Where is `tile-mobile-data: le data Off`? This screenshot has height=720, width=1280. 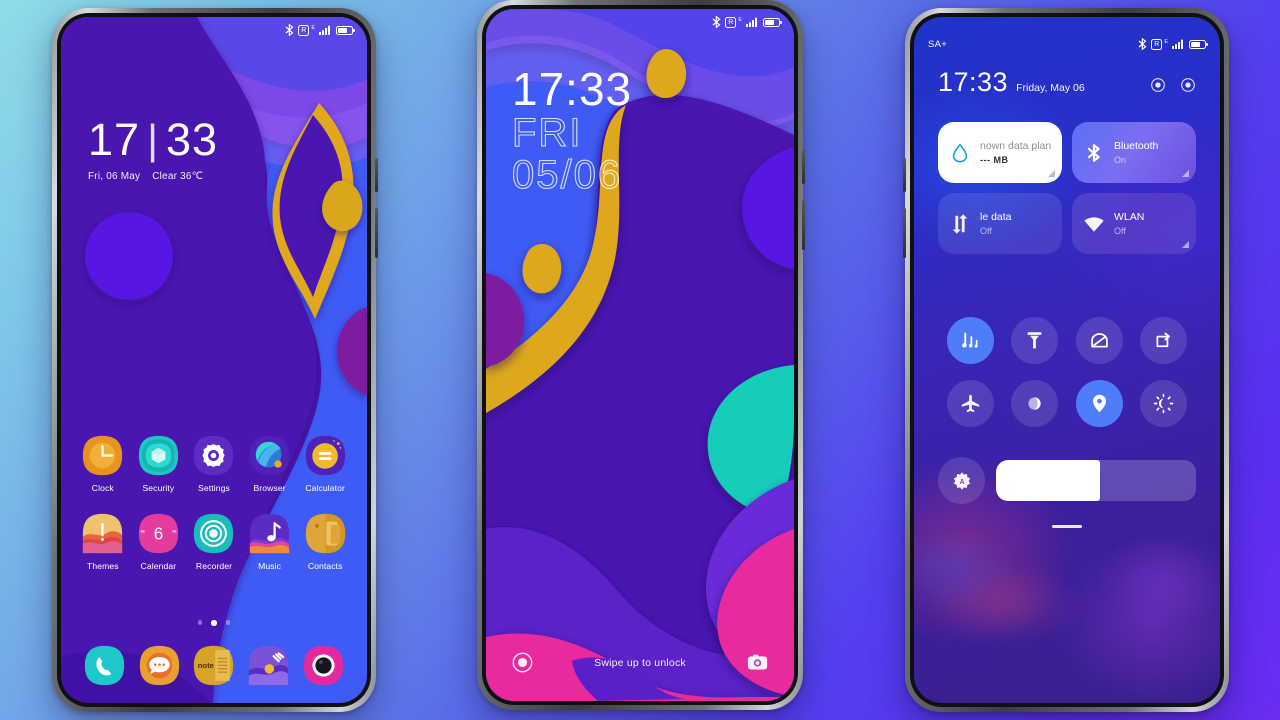
tile-mobile-data: le data Off is located at coordinates (1000, 223).